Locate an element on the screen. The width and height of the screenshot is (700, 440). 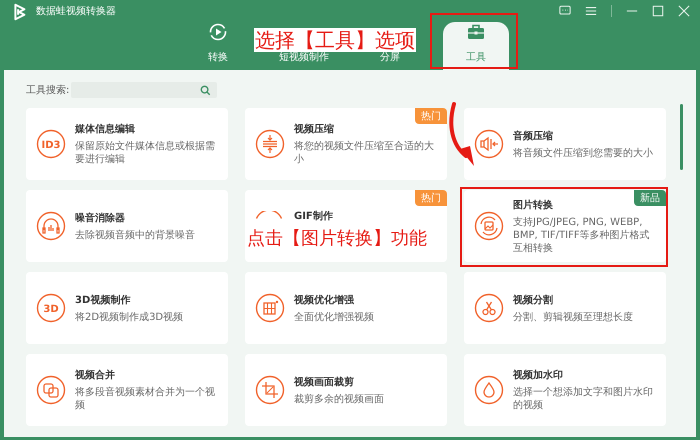
headphones-icon is located at coordinates (51, 226).